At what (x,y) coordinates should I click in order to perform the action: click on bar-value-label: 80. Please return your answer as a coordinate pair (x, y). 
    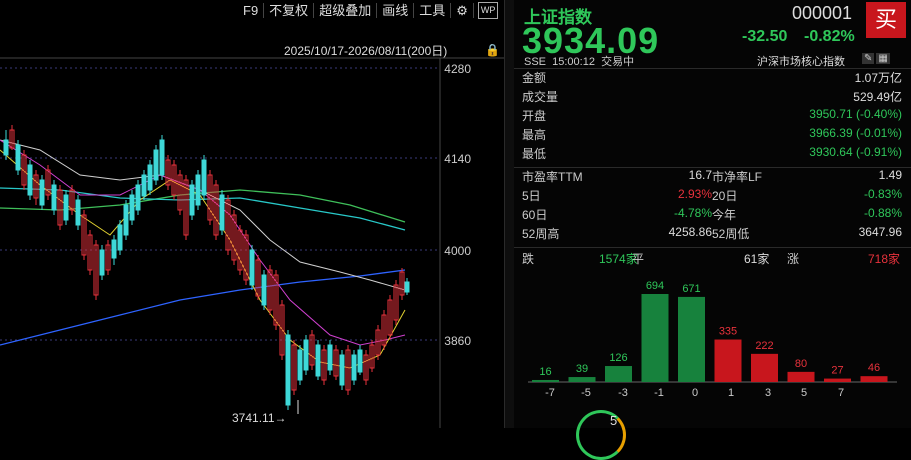
    Looking at the image, I should click on (801, 364).